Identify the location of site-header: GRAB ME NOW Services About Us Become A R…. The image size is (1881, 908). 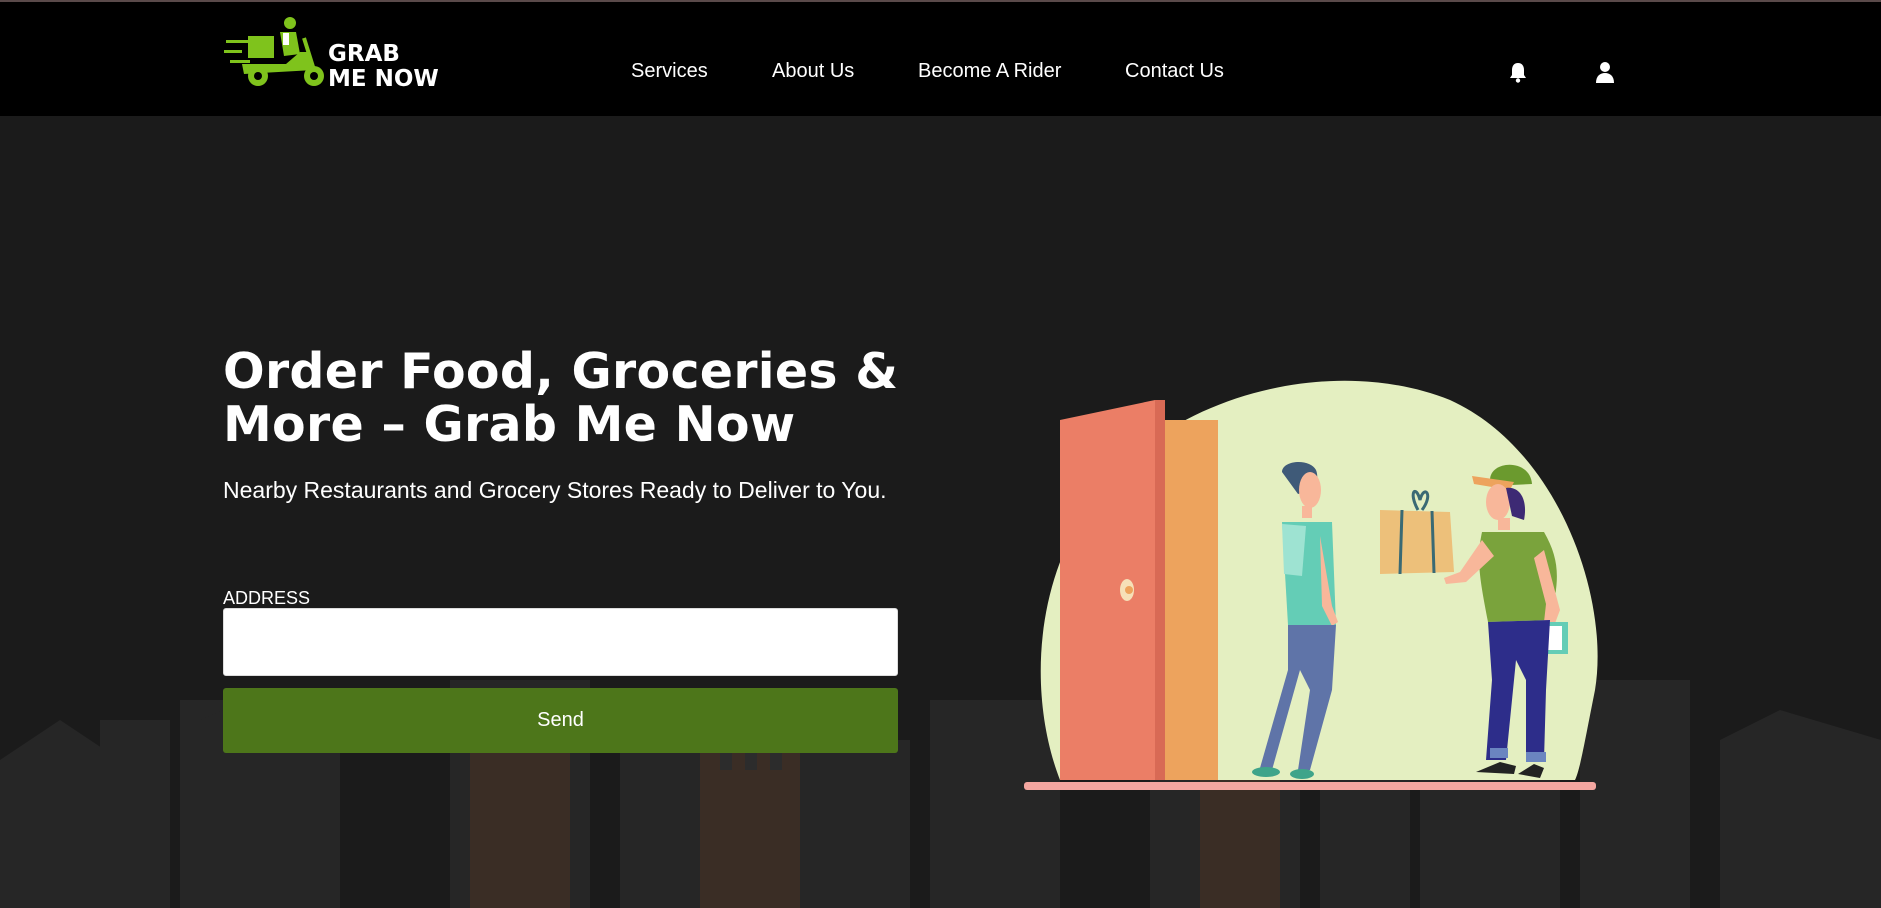
(940, 59).